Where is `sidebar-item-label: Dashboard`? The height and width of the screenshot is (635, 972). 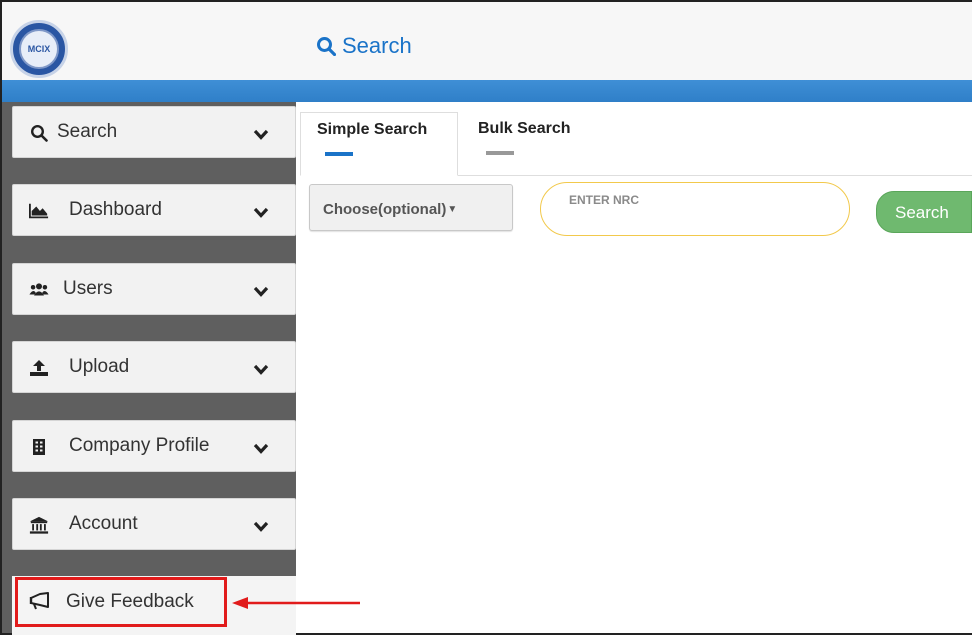
sidebar-item-label: Dashboard is located at coordinates (115, 209).